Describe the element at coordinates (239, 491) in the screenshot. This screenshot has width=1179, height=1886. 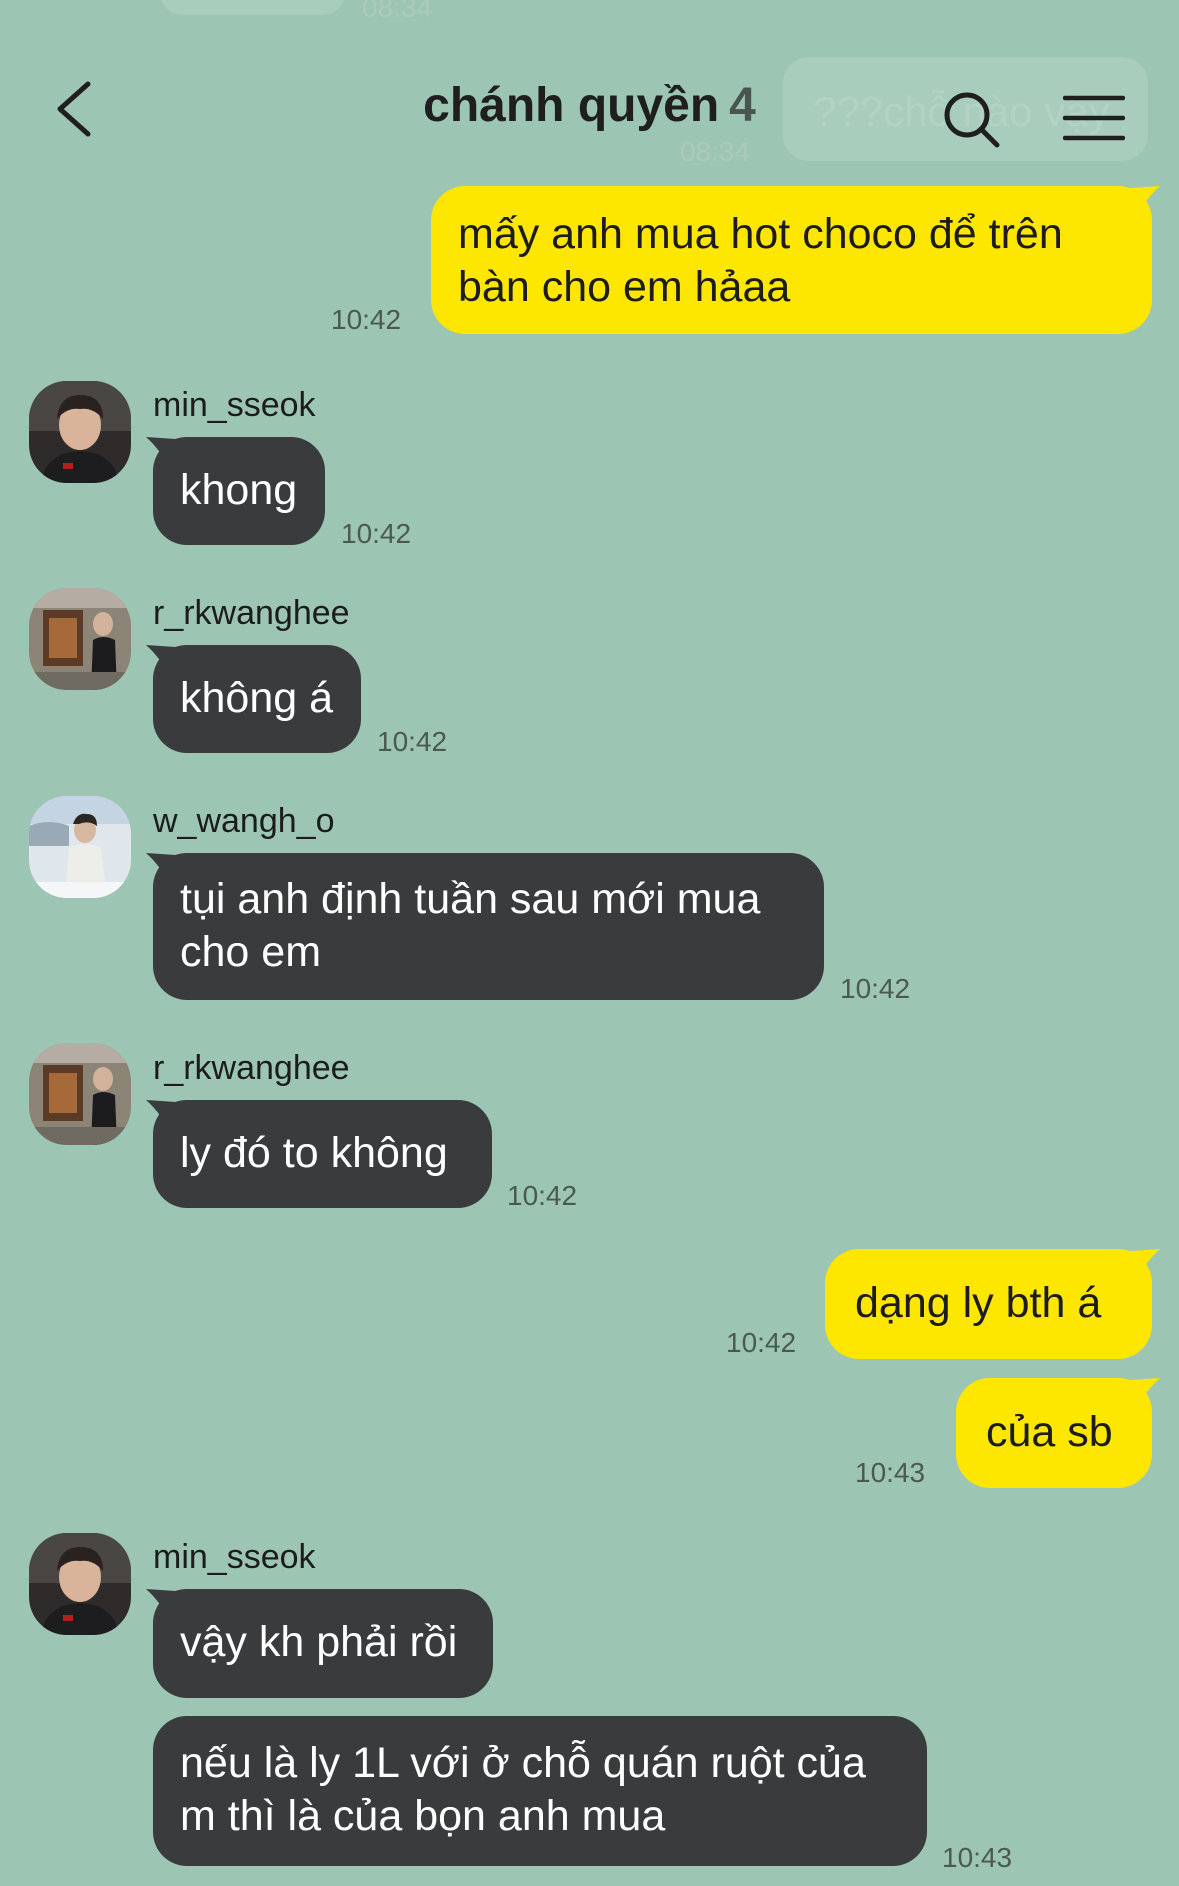
I see `message-bubble-incoming: khong` at that location.